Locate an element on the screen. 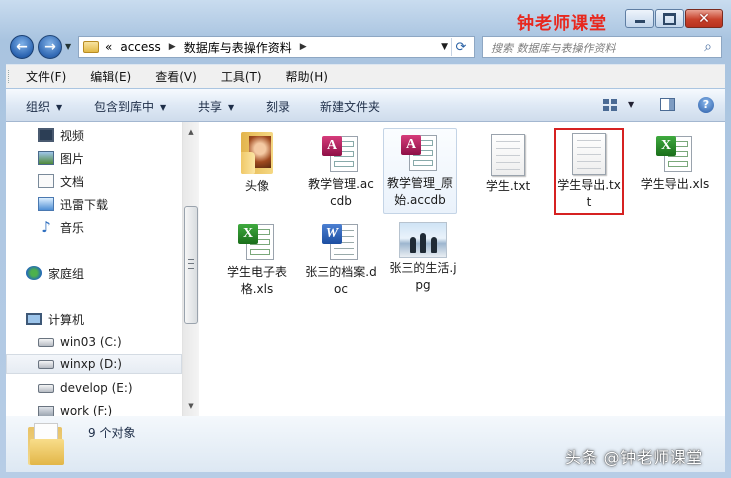 The image size is (731, 478). sidebar-item-drive-c: win03 (C:) is located at coordinates (94, 342).